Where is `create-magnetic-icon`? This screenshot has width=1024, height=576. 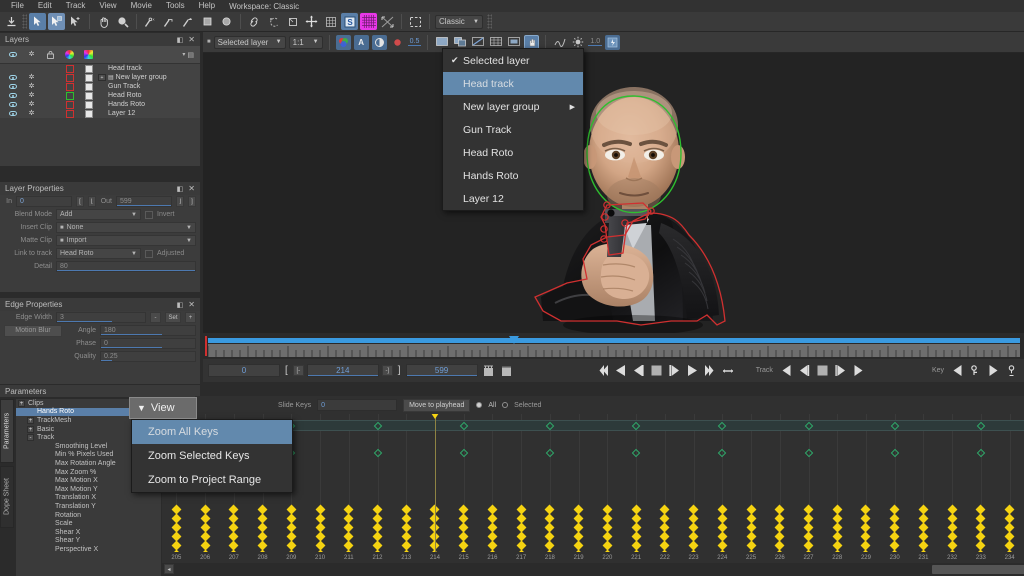 create-magnetic-icon is located at coordinates (188, 21).